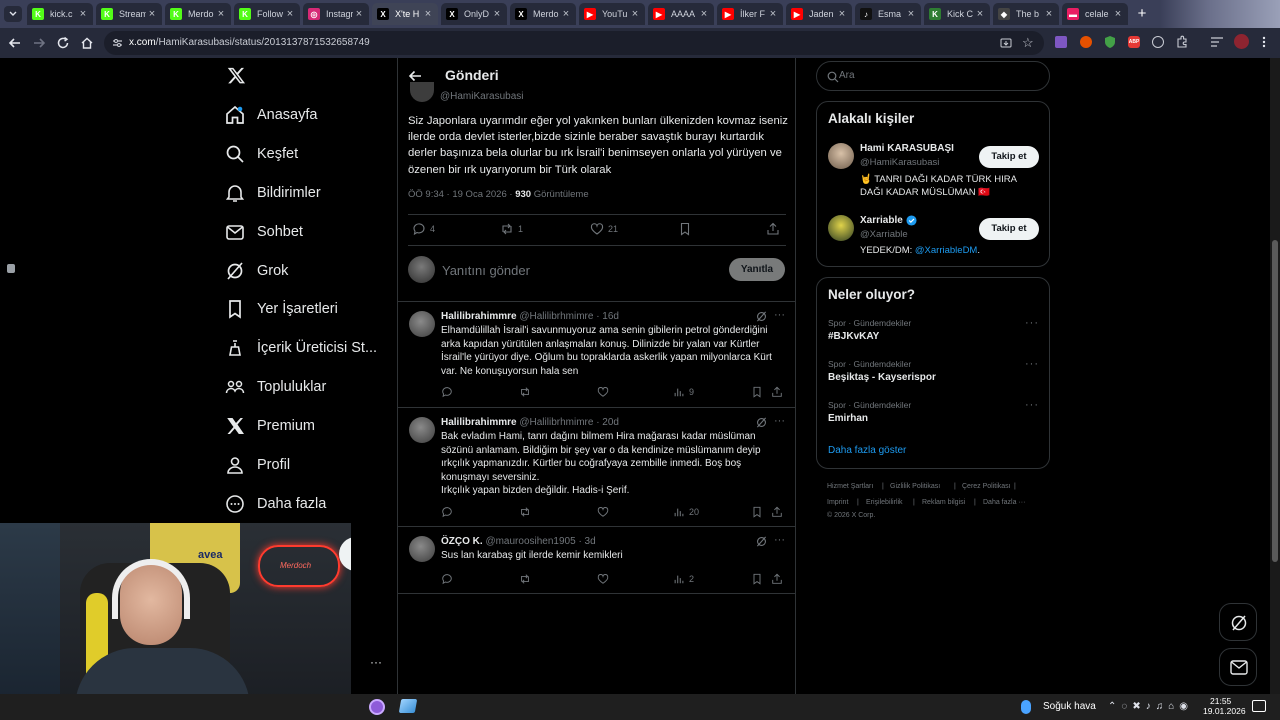 This screenshot has height=720, width=1280. Describe the element at coordinates (1004, 502) in the screenshot. I see `footer-link: Daha fazla ···` at that location.